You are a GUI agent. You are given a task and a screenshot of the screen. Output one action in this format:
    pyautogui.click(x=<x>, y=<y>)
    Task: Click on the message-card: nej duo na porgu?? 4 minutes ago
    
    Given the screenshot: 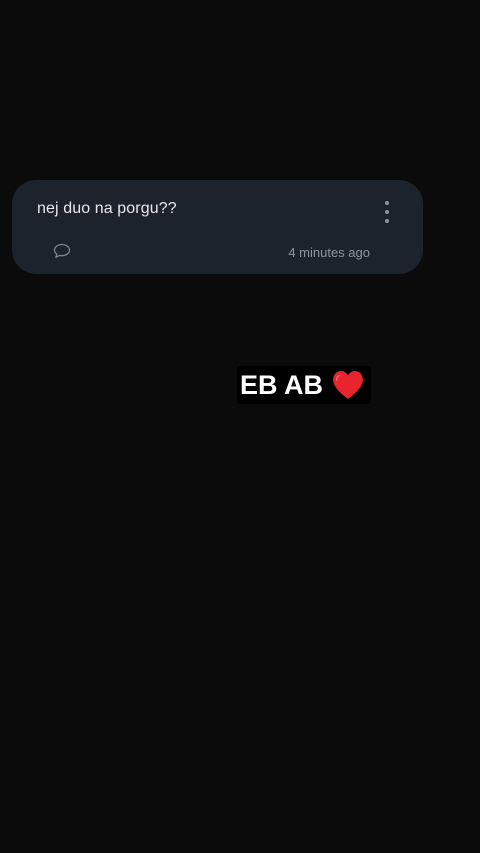 What is the action you would take?
    pyautogui.click(x=217, y=227)
    